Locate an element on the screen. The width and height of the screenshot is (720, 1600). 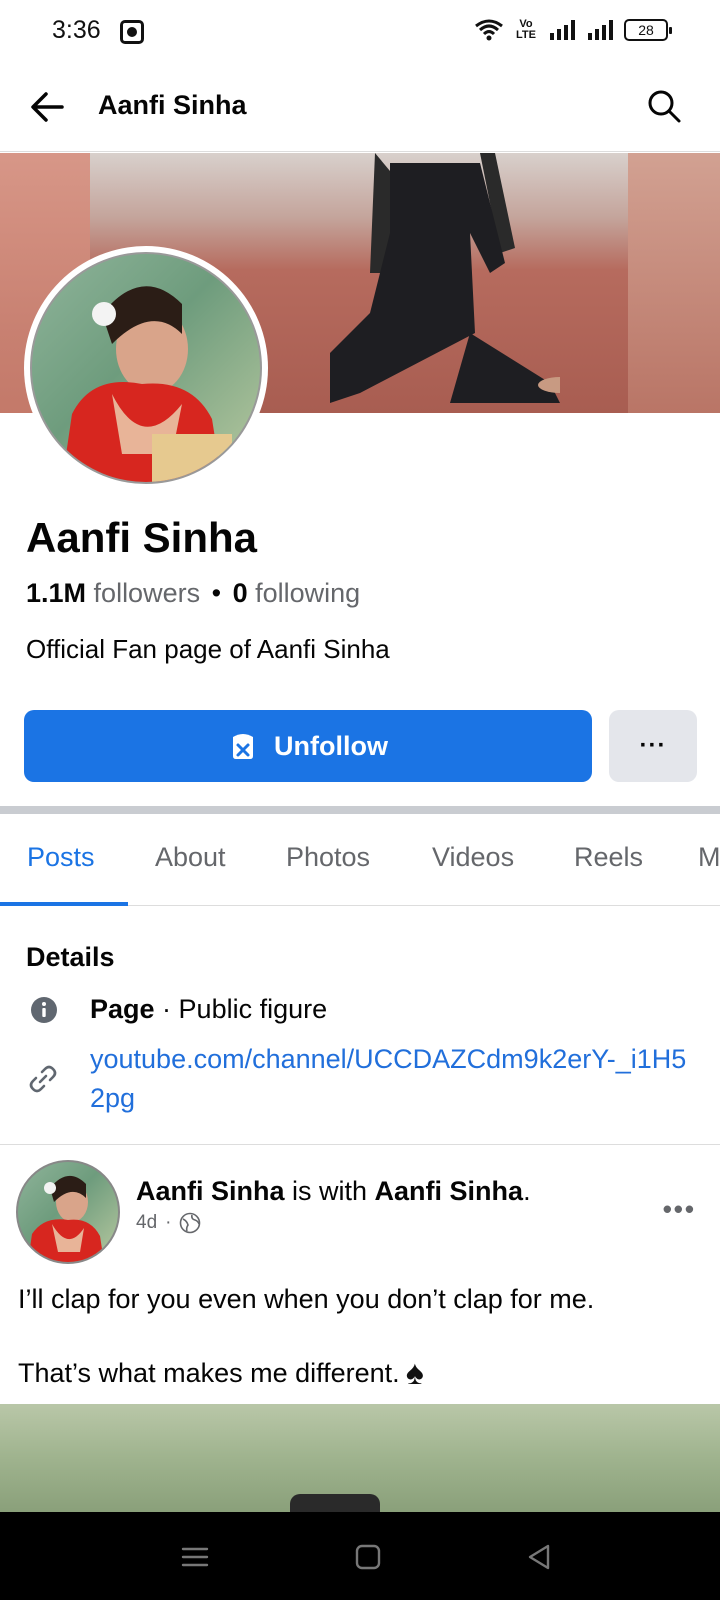
profile-tabs: Posts About Photos Videos Reels M is located at coordinates (360, 860).